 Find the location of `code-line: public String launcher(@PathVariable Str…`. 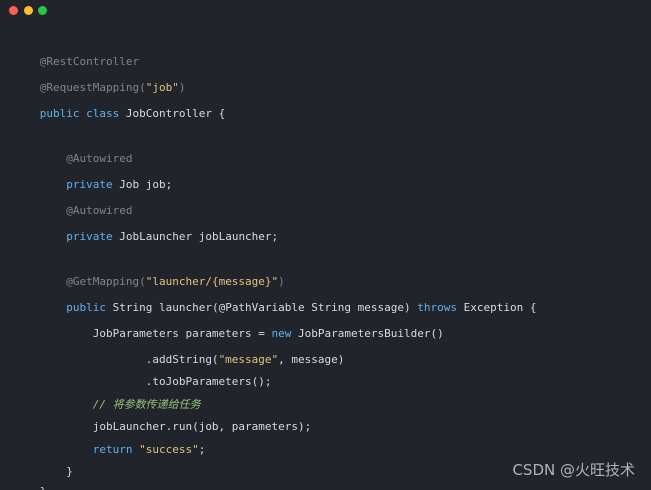

code-line: public String launcher(@PathVariable Str… is located at coordinates (268, 299).